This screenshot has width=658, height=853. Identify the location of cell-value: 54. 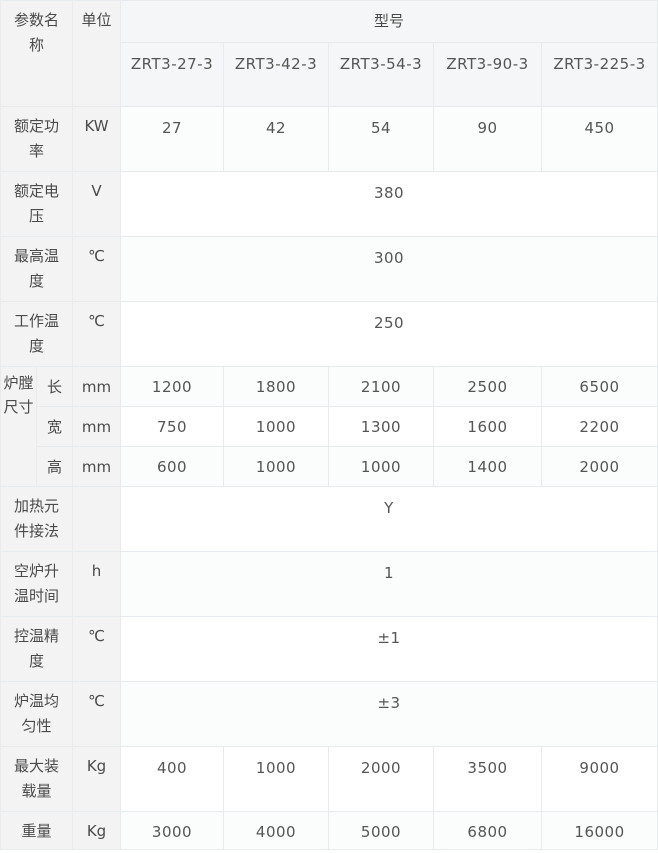
(381, 139).